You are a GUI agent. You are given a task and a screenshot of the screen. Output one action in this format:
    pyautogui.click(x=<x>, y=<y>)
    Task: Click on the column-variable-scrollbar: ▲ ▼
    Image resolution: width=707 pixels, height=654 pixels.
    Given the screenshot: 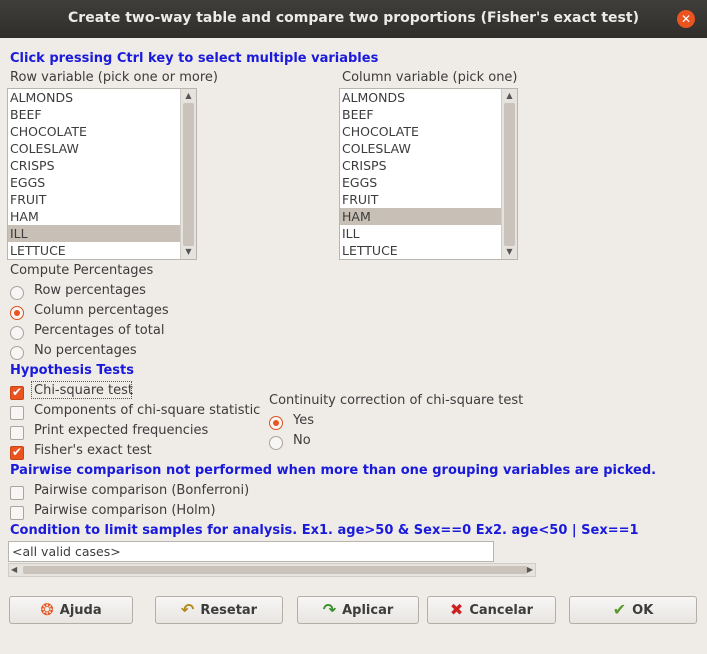 What is the action you would take?
    pyautogui.click(x=509, y=174)
    